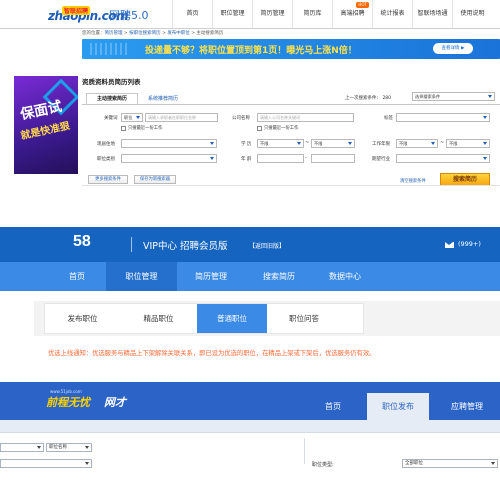  What do you see at coordinates (453, 48) in the screenshot?
I see `banner-detail-button: 查看详情 ▶` at bounding box center [453, 48].